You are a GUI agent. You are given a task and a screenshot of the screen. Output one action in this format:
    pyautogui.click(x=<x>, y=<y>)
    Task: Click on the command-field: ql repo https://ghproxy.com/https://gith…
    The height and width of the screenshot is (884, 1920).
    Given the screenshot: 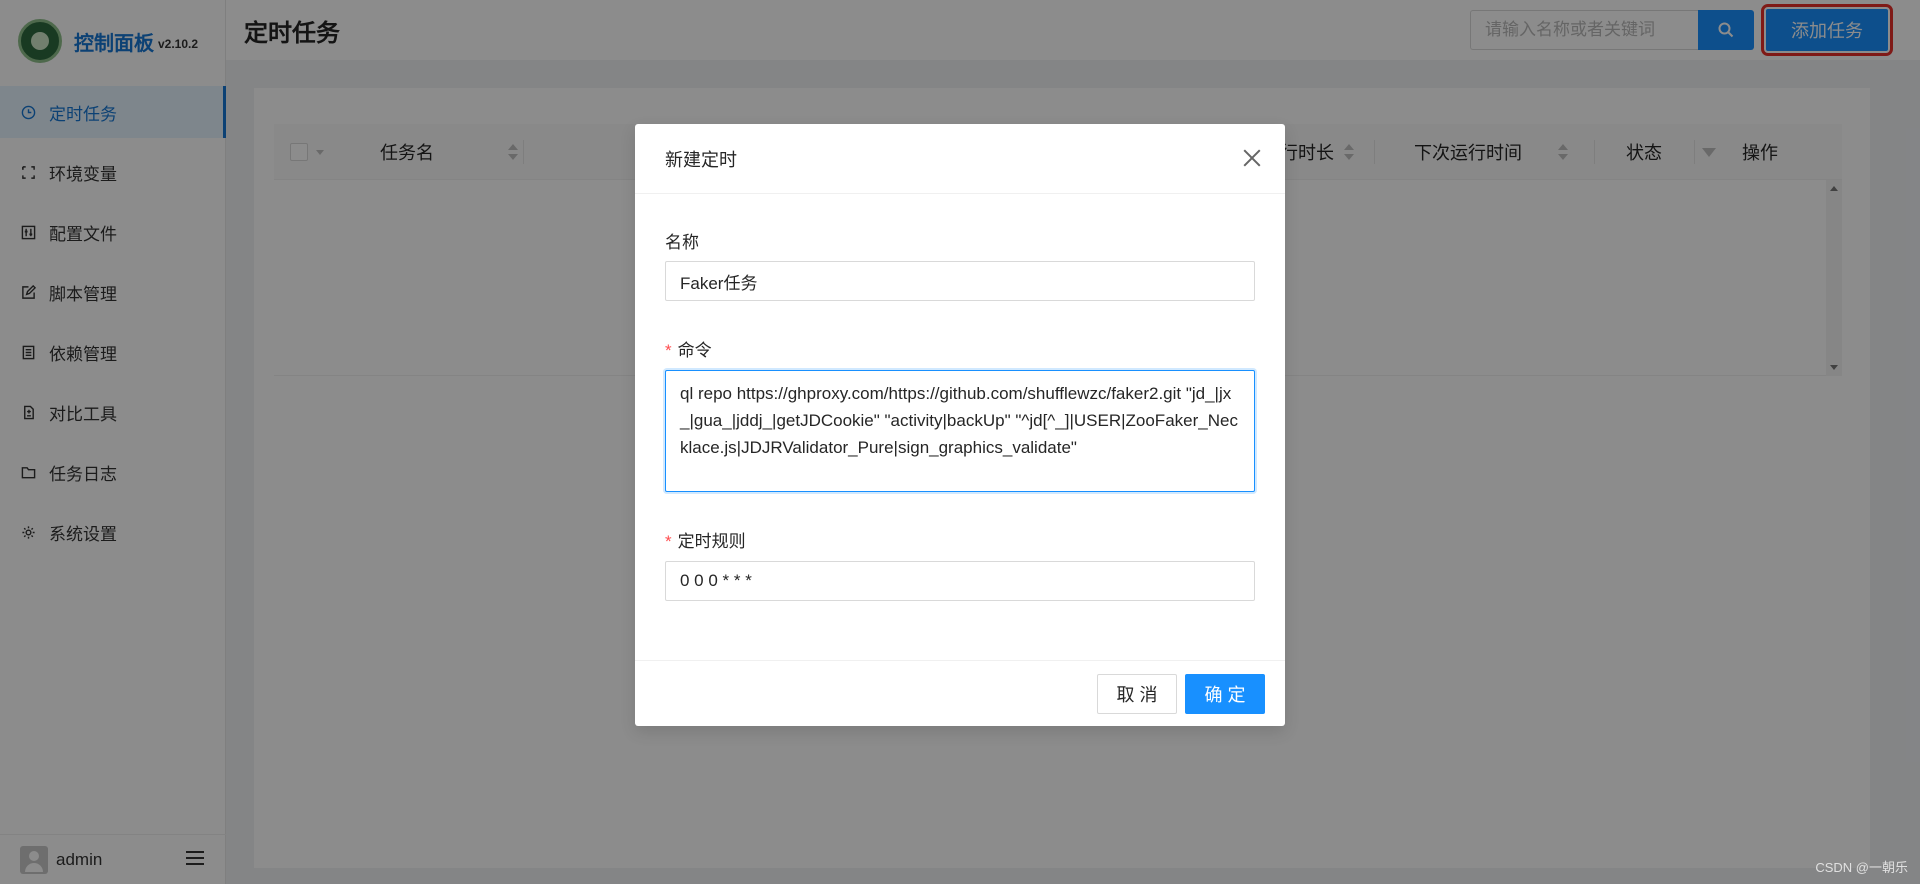 What is the action you would take?
    pyautogui.click(x=960, y=431)
    